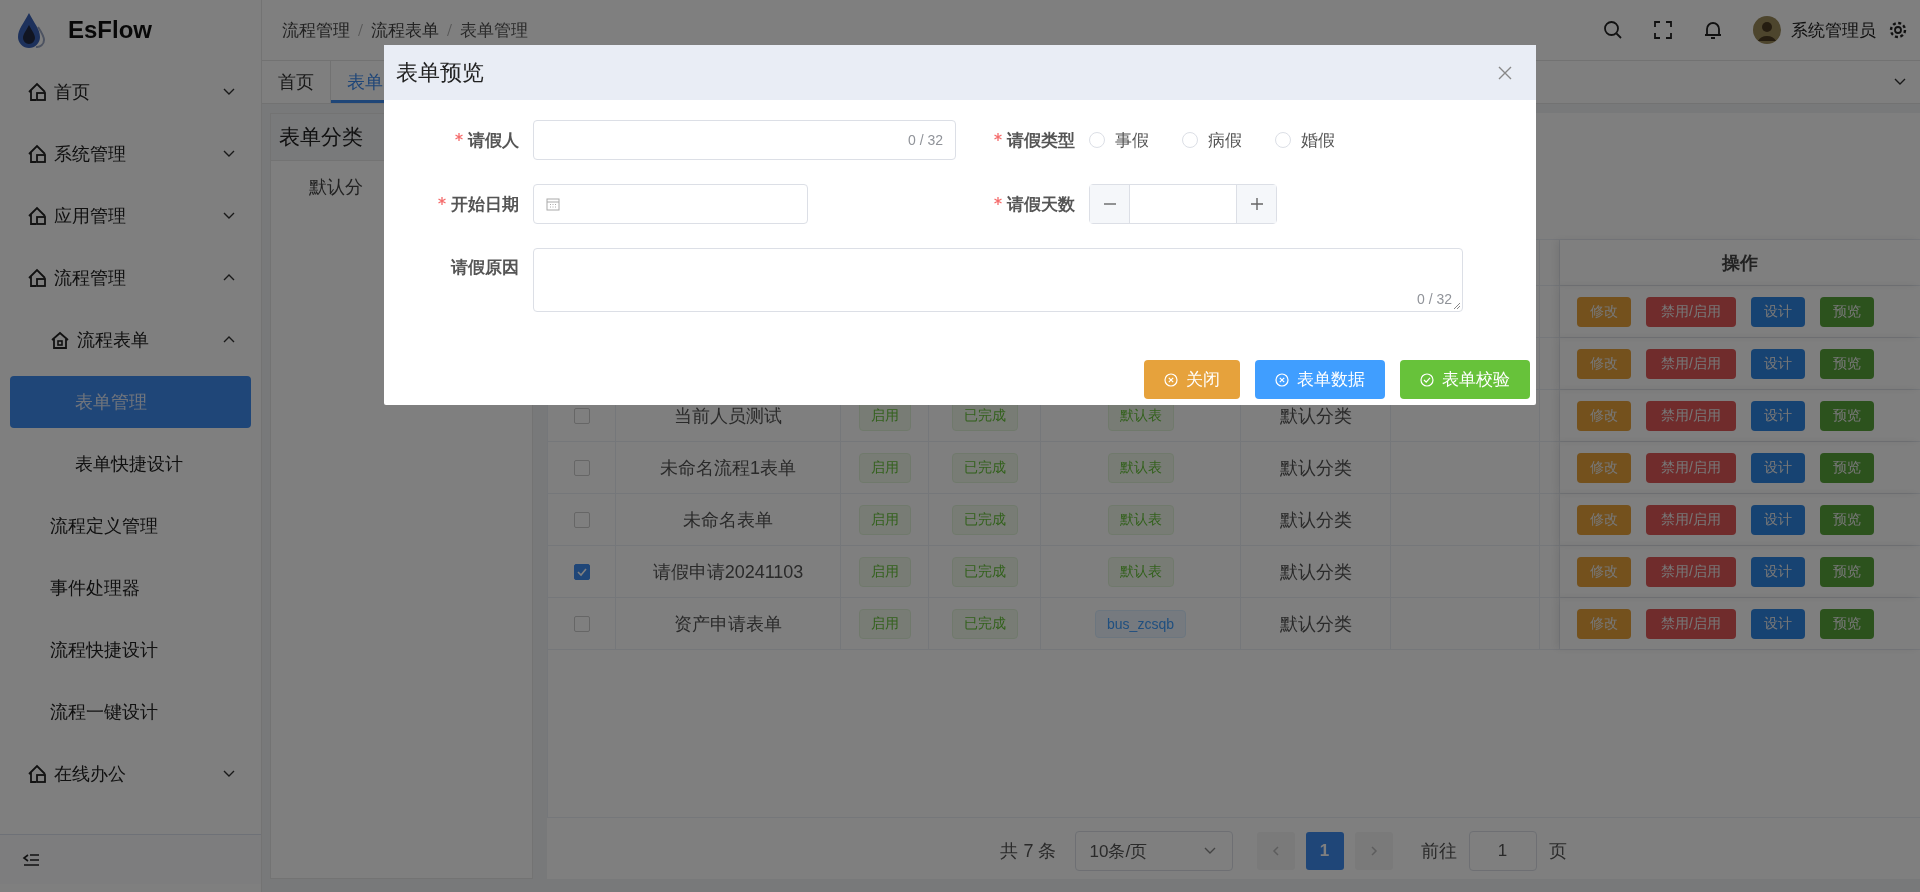  What do you see at coordinates (553, 204) in the screenshot?
I see `calendar-icon` at bounding box center [553, 204].